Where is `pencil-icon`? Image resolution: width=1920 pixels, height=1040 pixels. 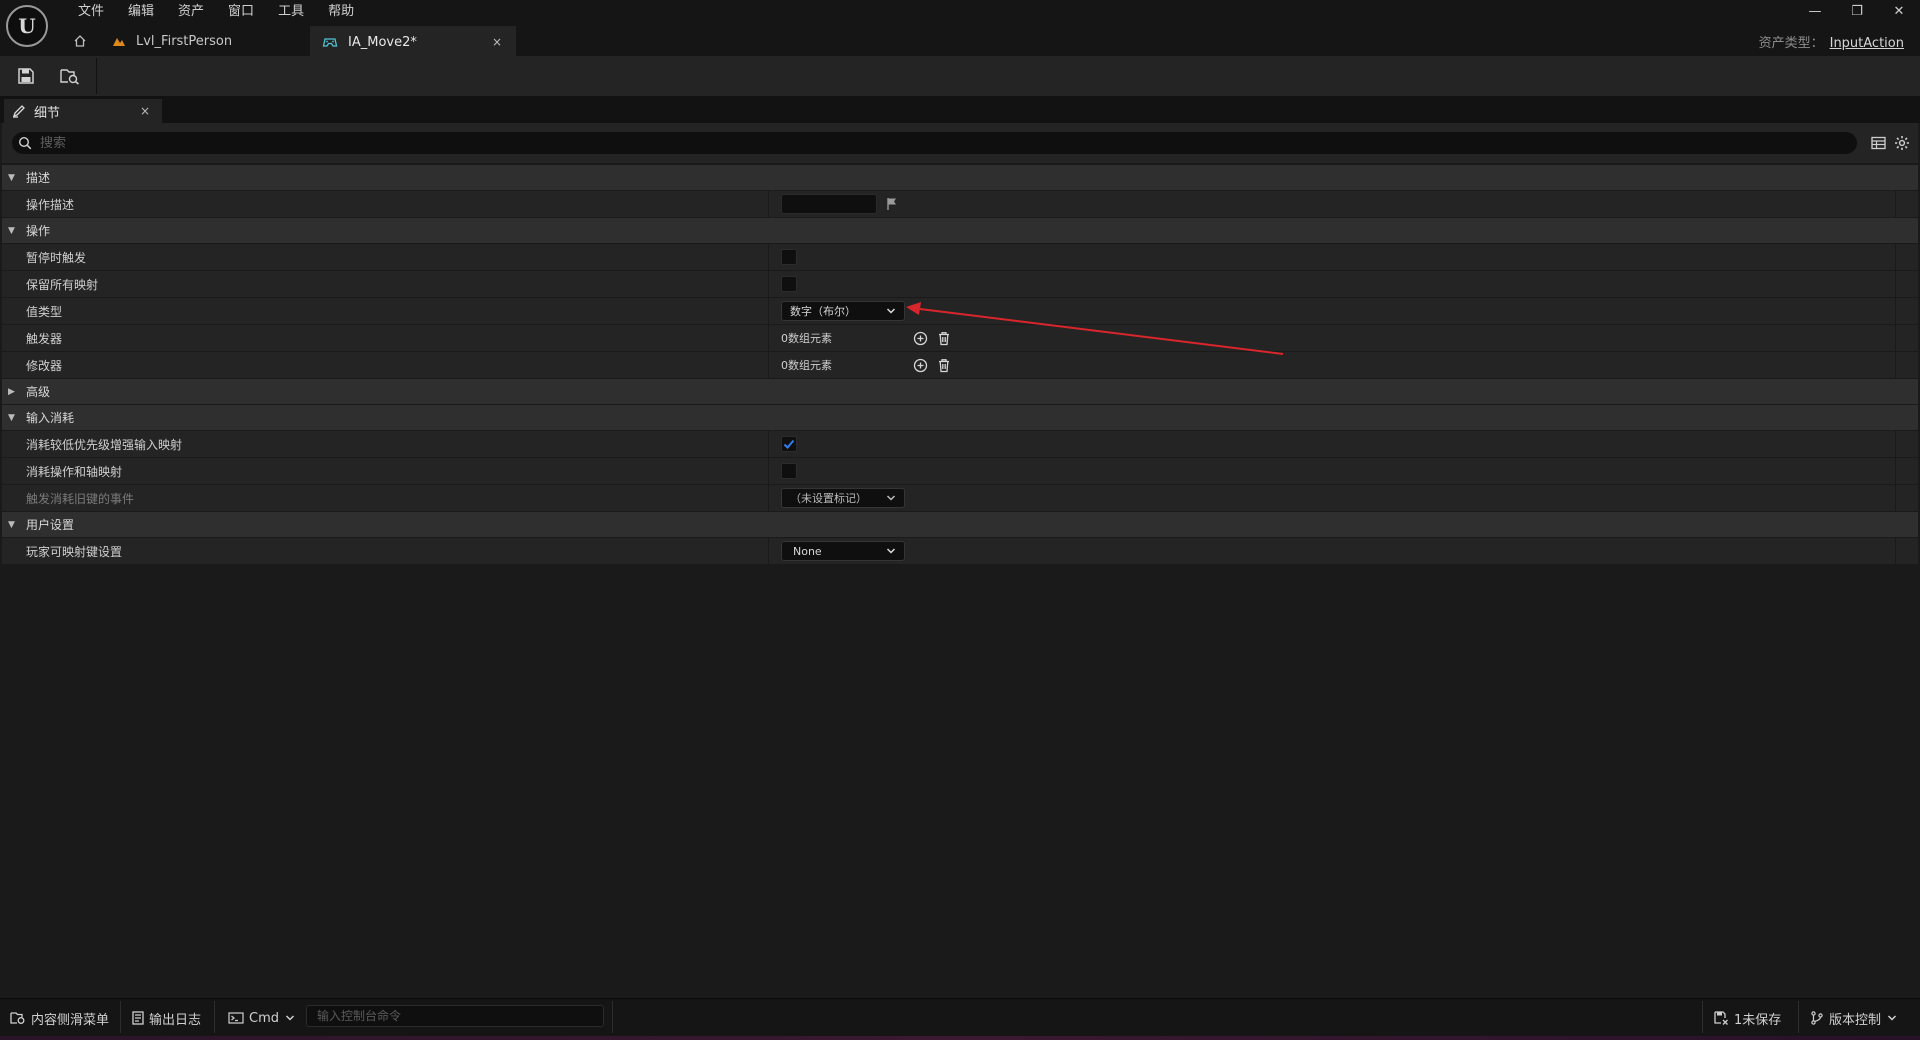 pencil-icon is located at coordinates (18, 111).